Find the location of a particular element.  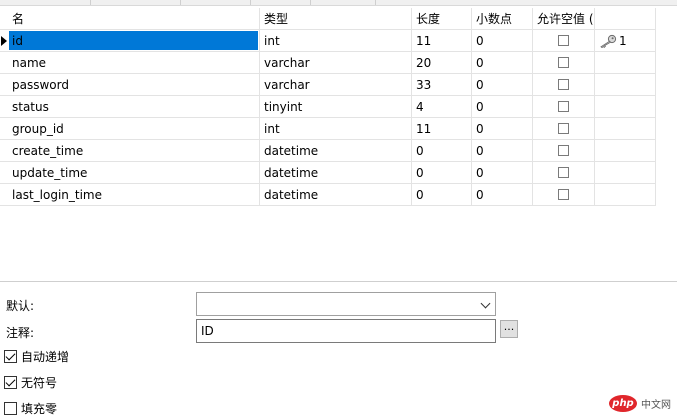

column-header-type: 类型 is located at coordinates (336, 19).